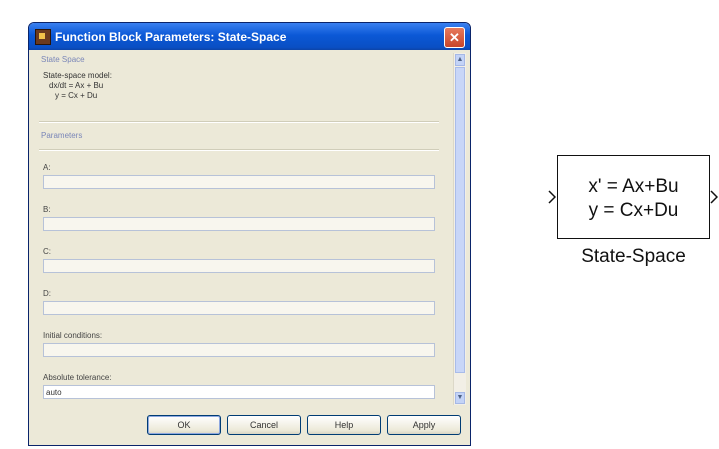 The width and height of the screenshot is (719, 449). I want to click on description-line-3: y = Cx + Du, so click(76, 95).